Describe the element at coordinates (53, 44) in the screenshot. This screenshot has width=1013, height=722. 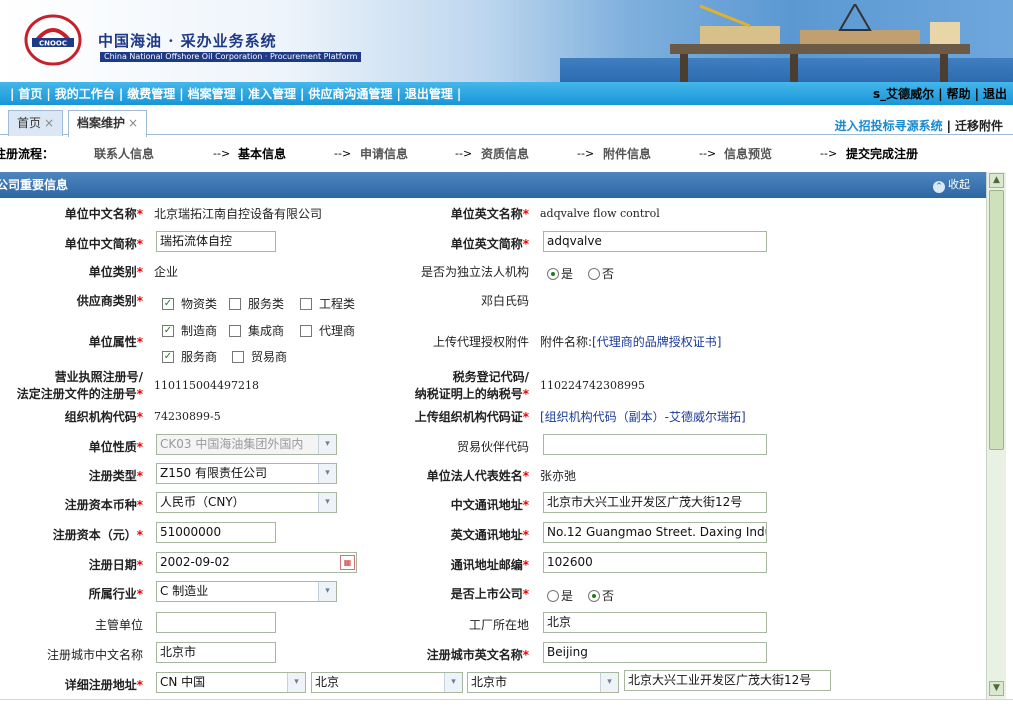
I see `logo-text: CNOOC` at that location.